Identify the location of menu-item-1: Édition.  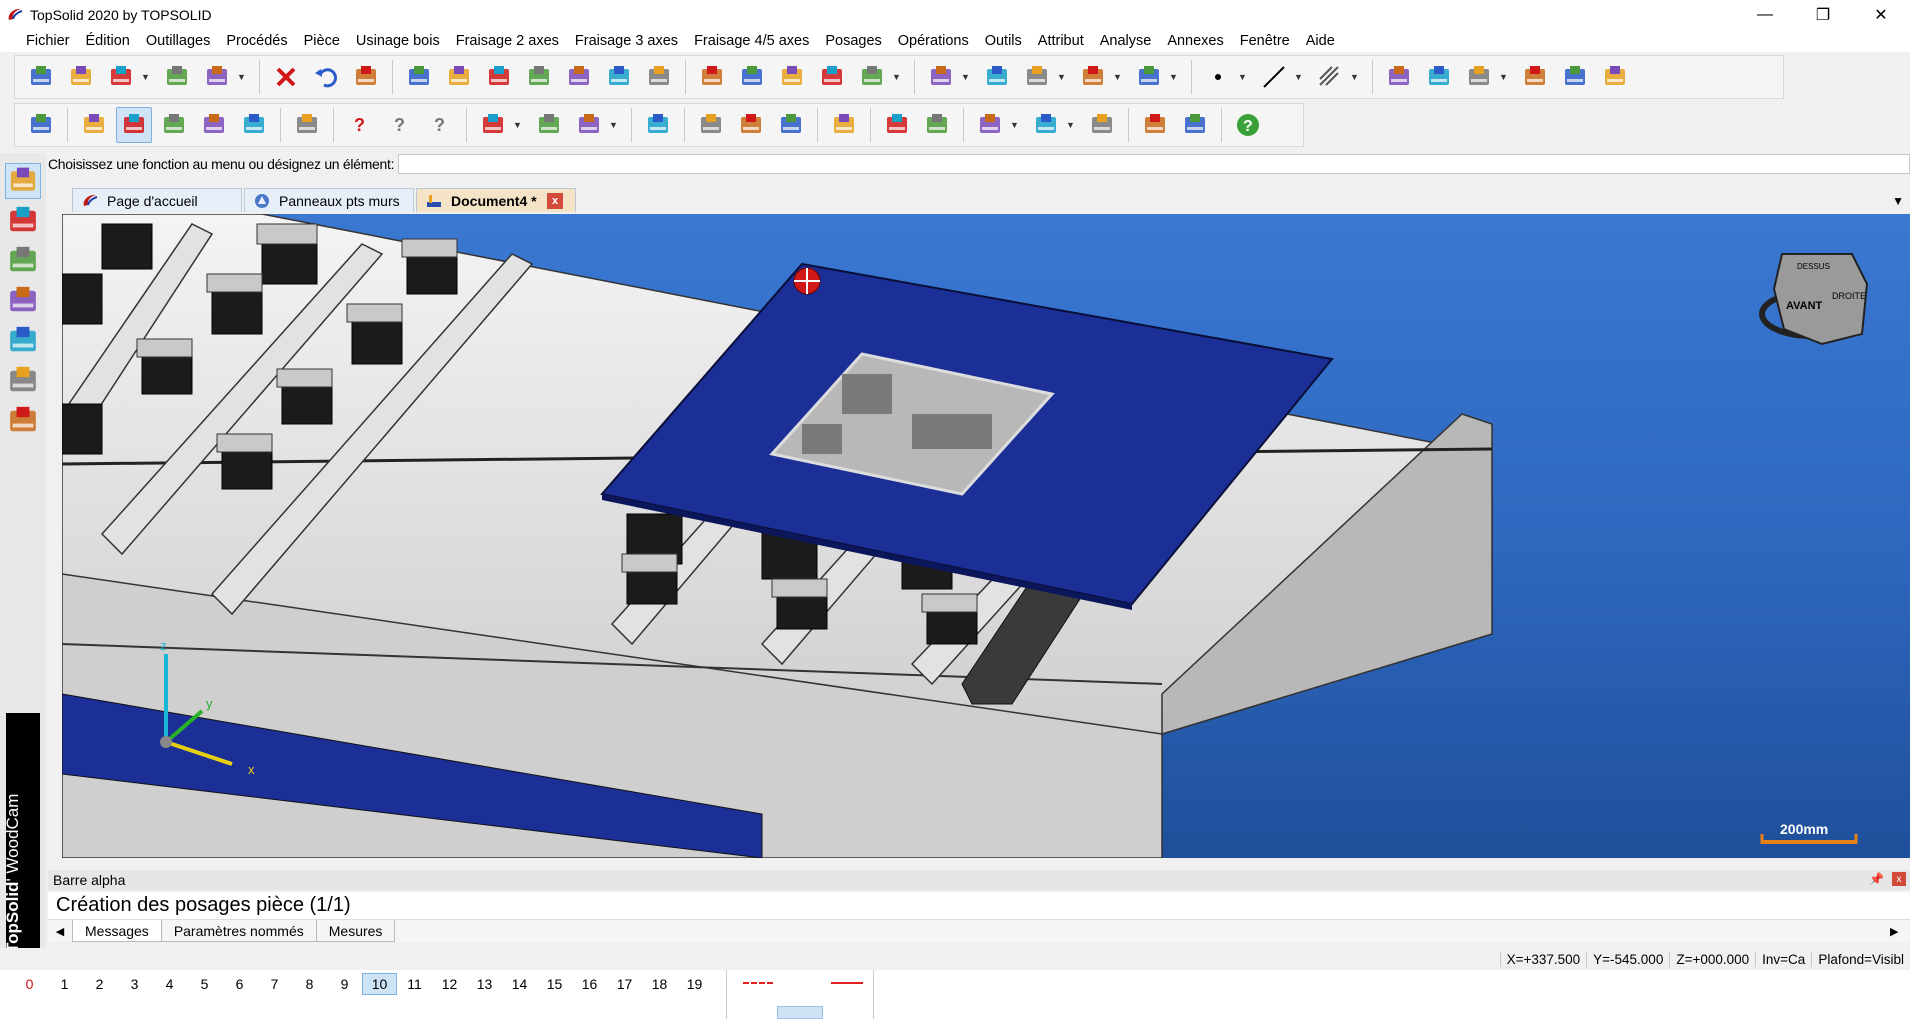
(108, 41).